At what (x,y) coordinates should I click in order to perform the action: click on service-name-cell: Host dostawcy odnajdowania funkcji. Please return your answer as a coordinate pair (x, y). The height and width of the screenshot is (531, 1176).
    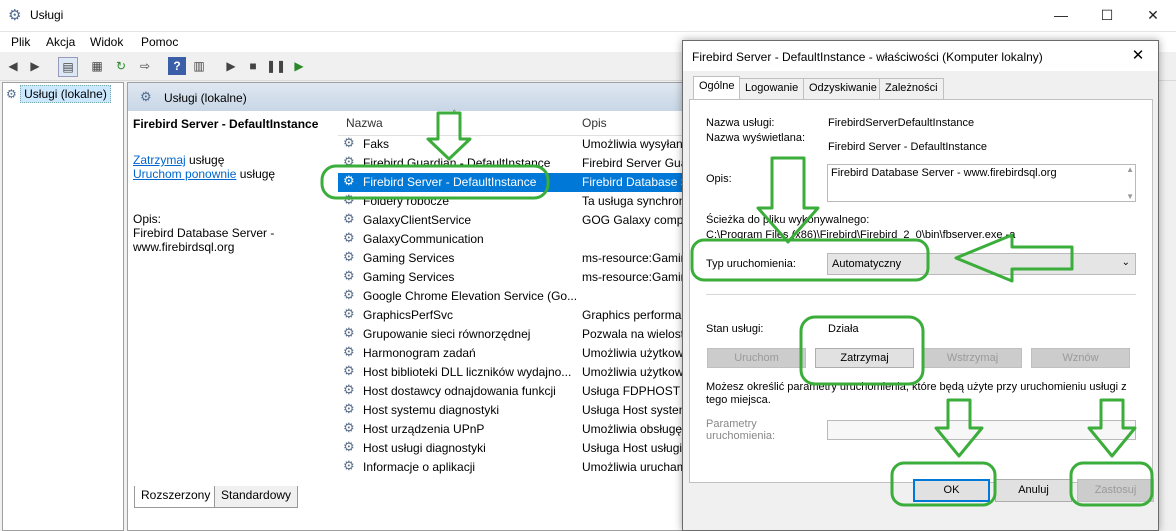
    Looking at the image, I should click on (459, 391).